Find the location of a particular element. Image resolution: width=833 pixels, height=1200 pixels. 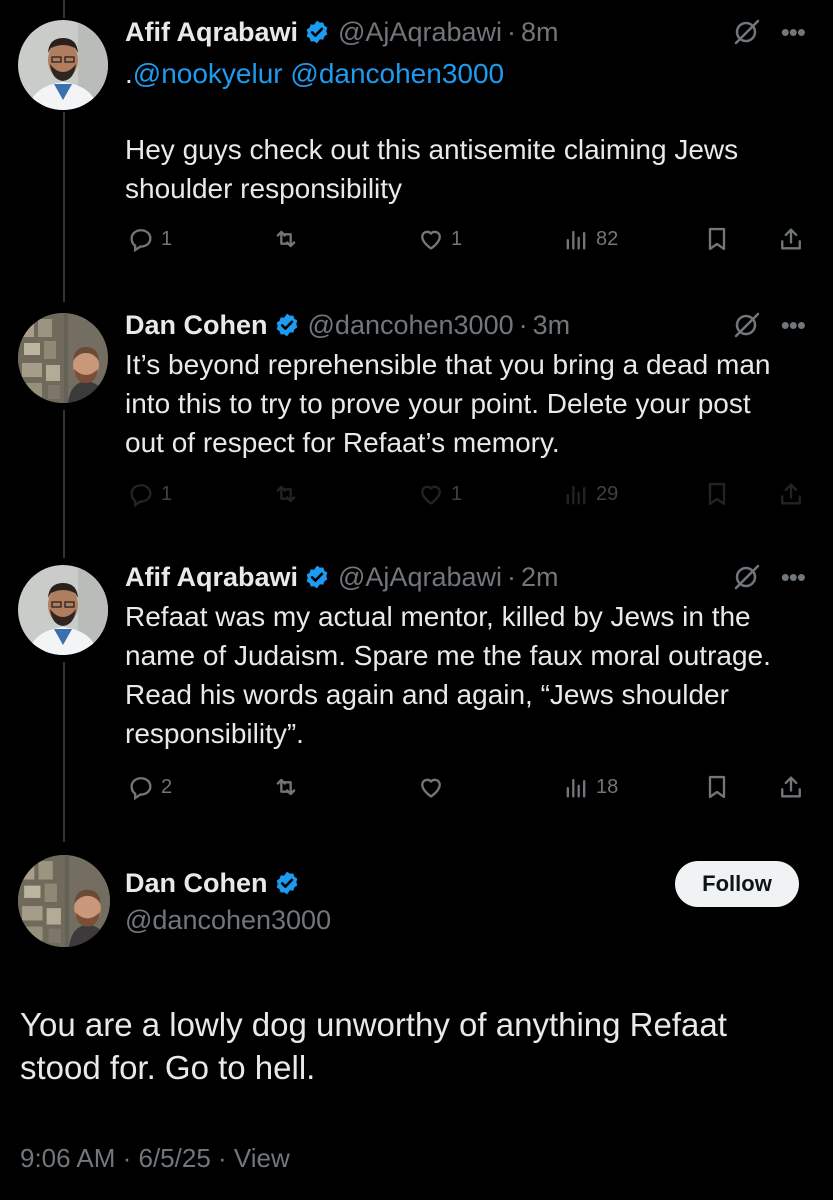

reply-button: 2 is located at coordinates (149, 787).